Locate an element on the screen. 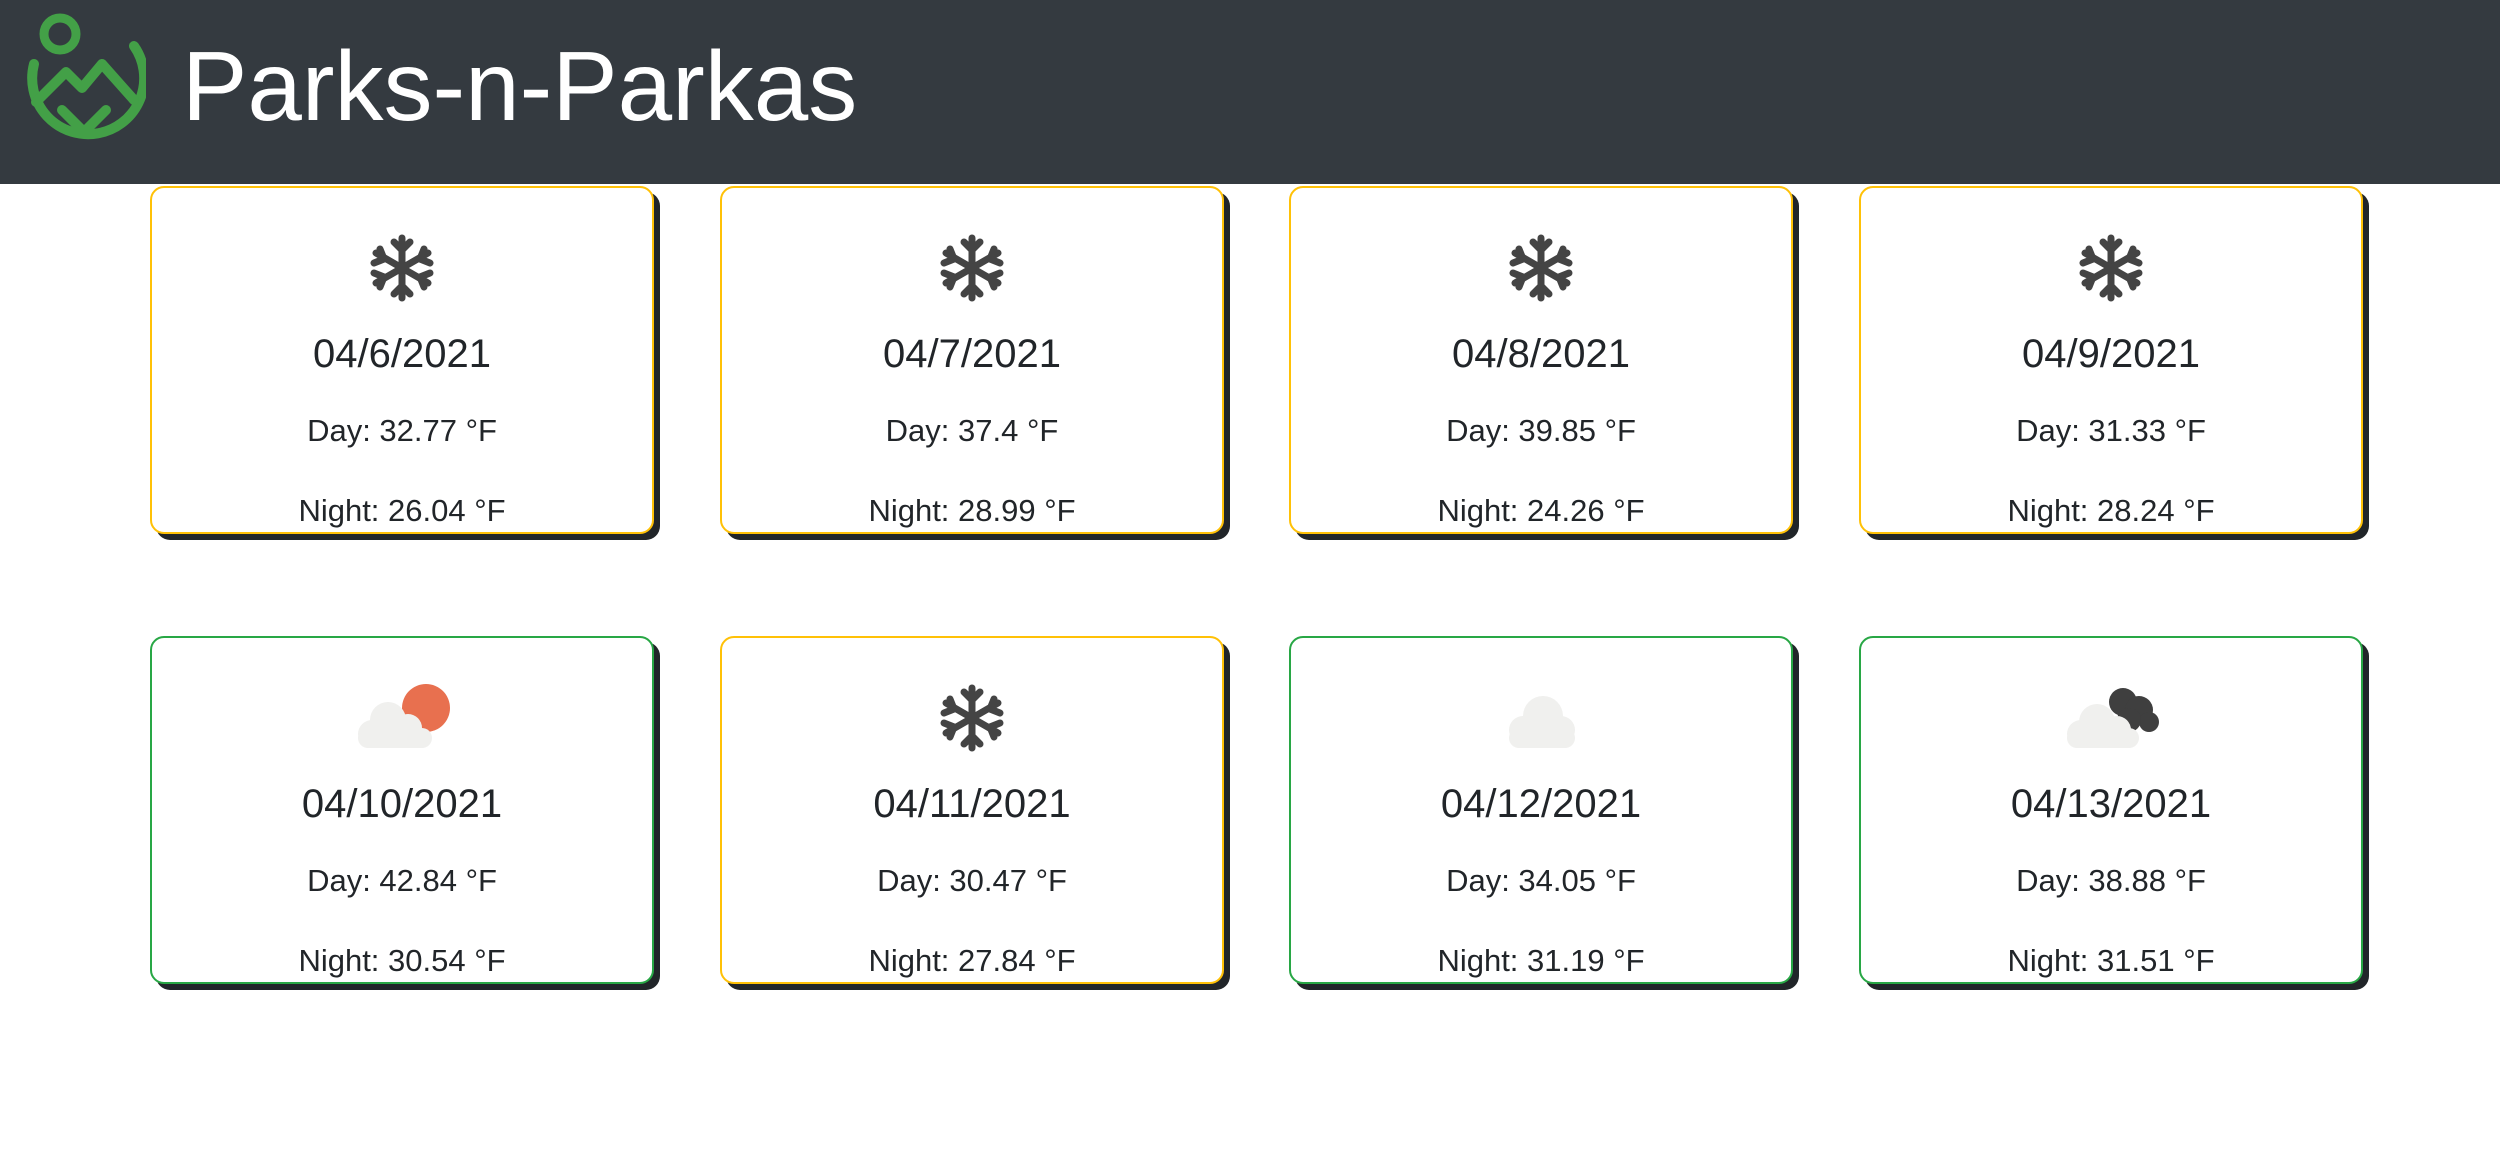 The image size is (2500, 1162). forecast-card: 04/10/2021 Day: 42.84 °F Night: 30.54 °F is located at coordinates (402, 810).